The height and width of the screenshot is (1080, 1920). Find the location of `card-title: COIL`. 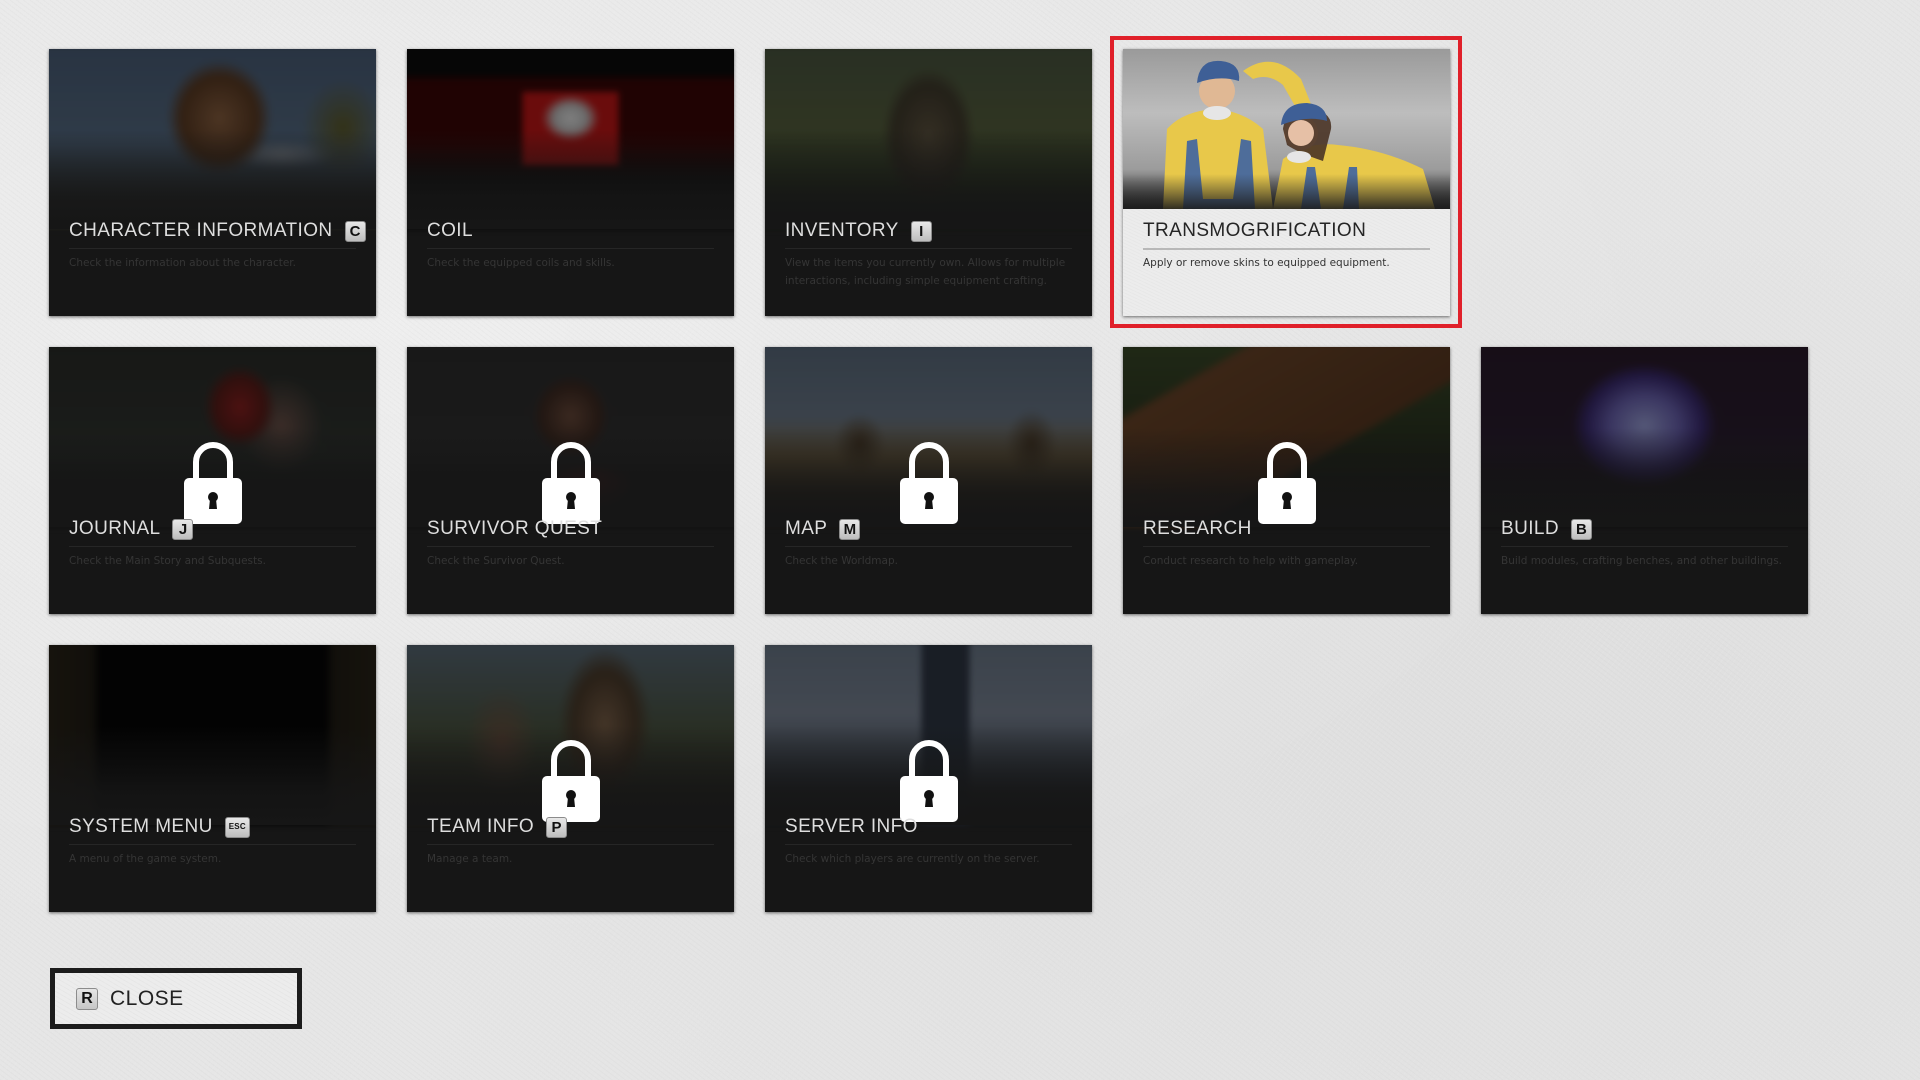

card-title: COIL is located at coordinates (450, 230).